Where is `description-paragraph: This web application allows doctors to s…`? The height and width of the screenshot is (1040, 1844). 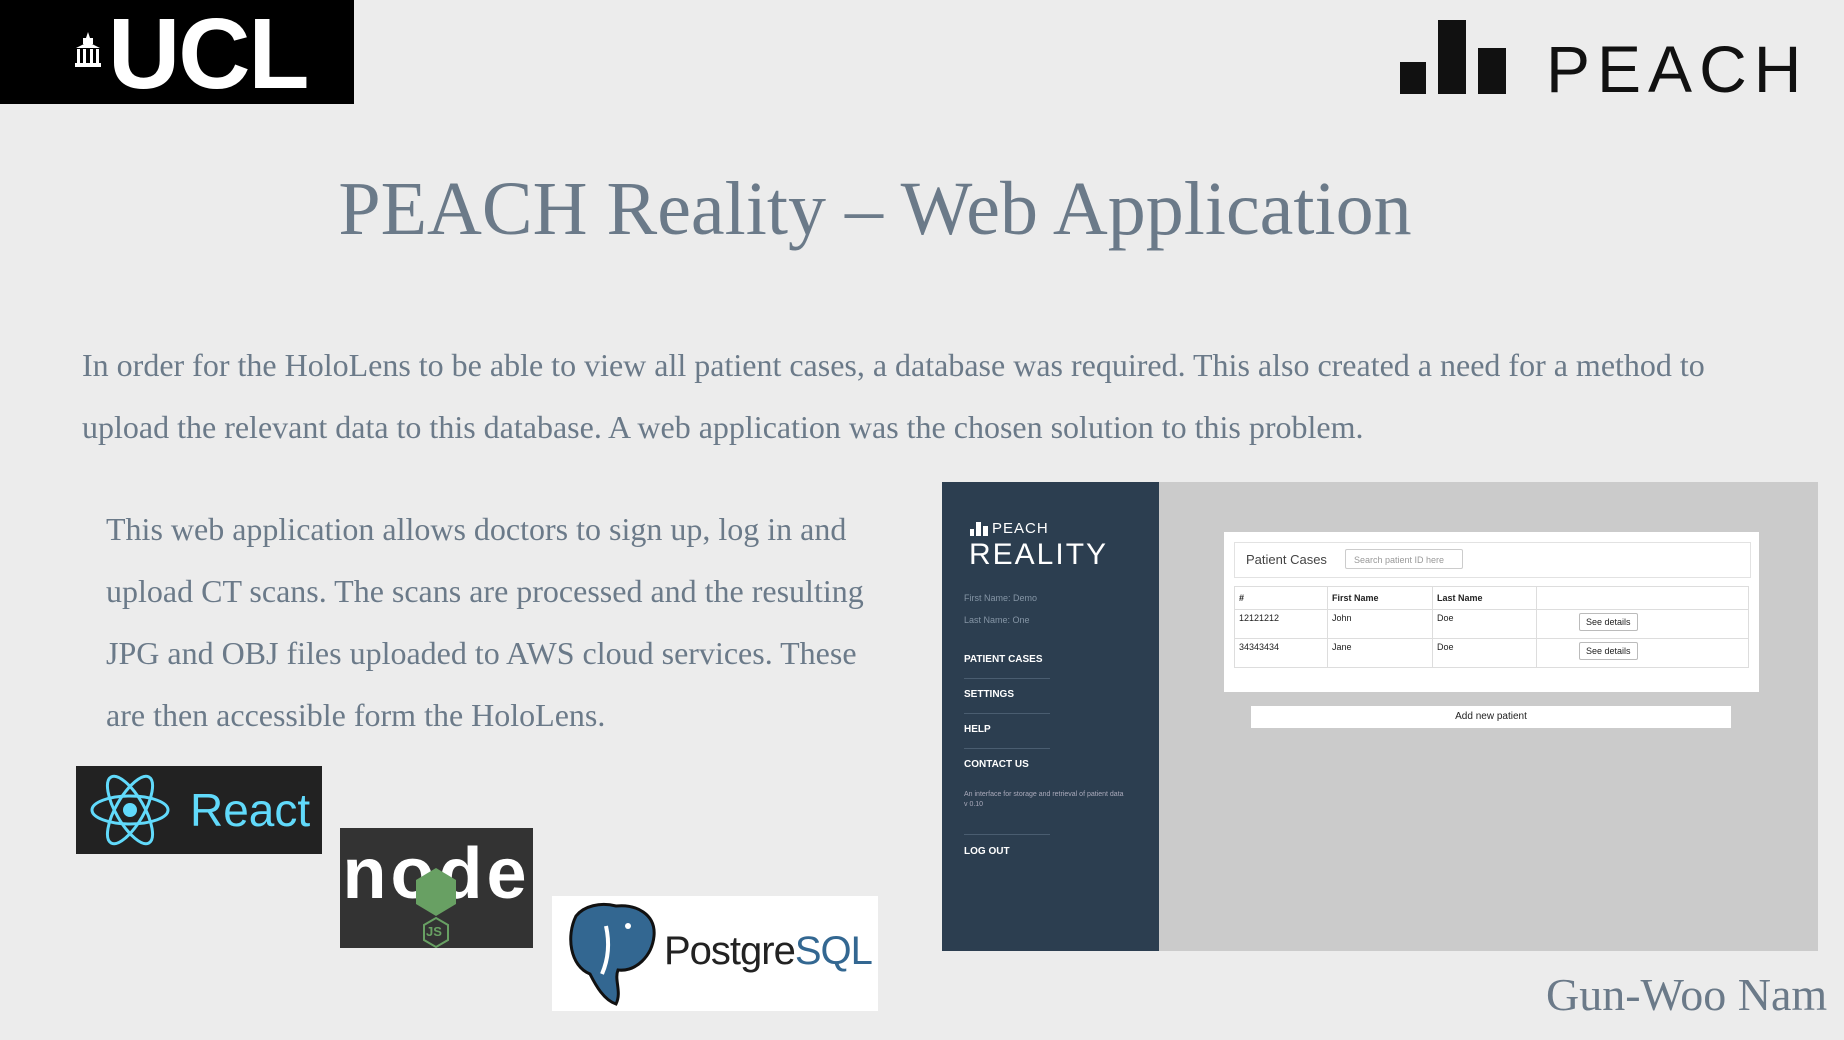 description-paragraph: This web application allows doctors to s… is located at coordinates (485, 622).